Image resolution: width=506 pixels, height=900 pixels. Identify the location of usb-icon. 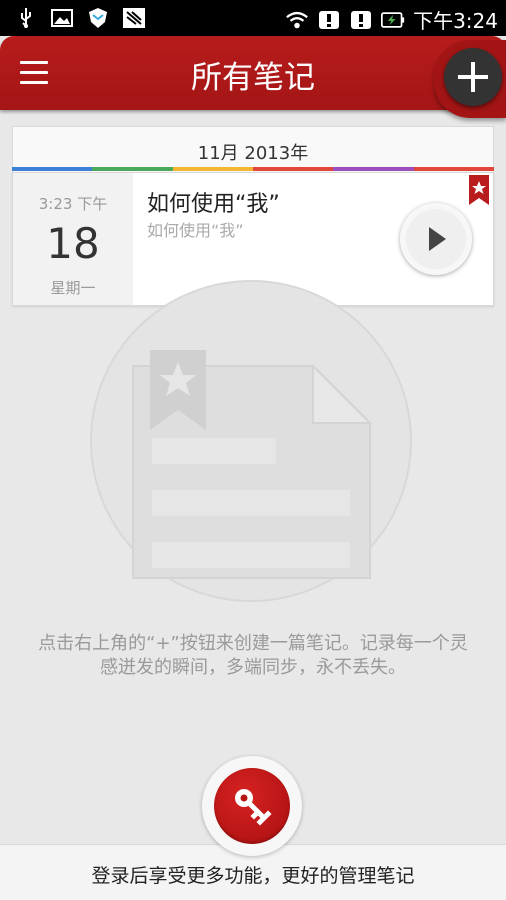
(26, 18).